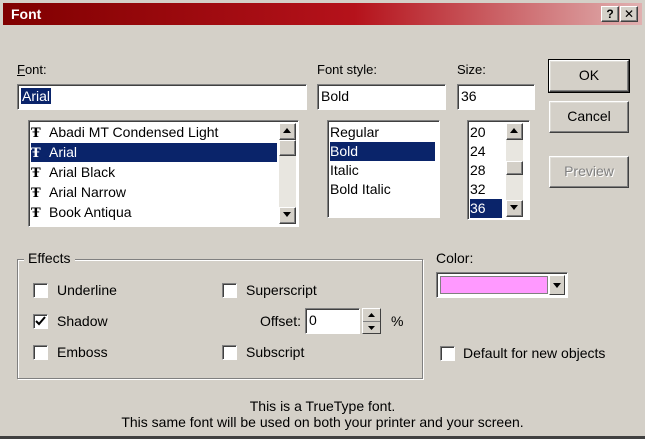 The height and width of the screenshot is (439, 645). Describe the element at coordinates (154, 152) in the screenshot. I see `font-list-item-selected: Ŧ Arial` at that location.